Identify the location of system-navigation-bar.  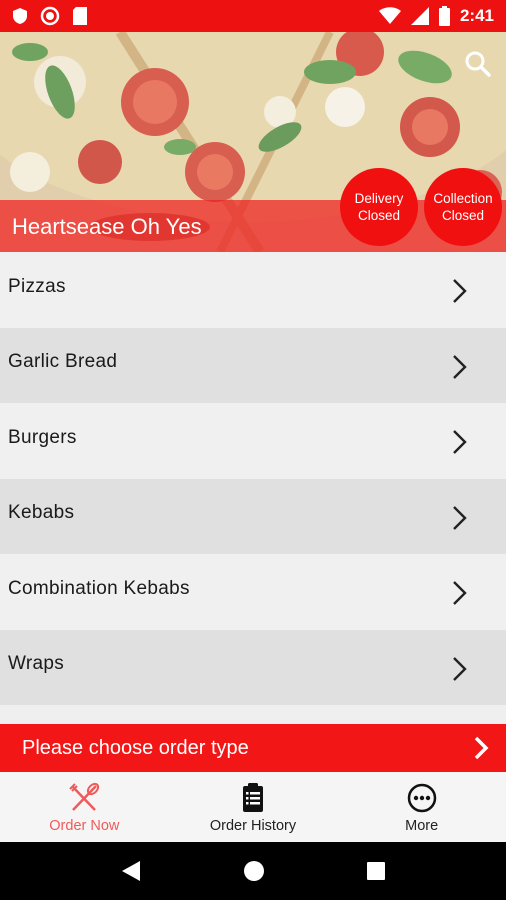
(253, 871).